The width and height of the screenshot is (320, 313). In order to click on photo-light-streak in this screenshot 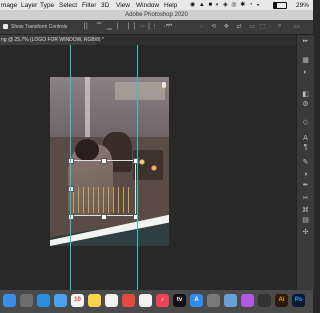, I will do `click(87, 107)`.